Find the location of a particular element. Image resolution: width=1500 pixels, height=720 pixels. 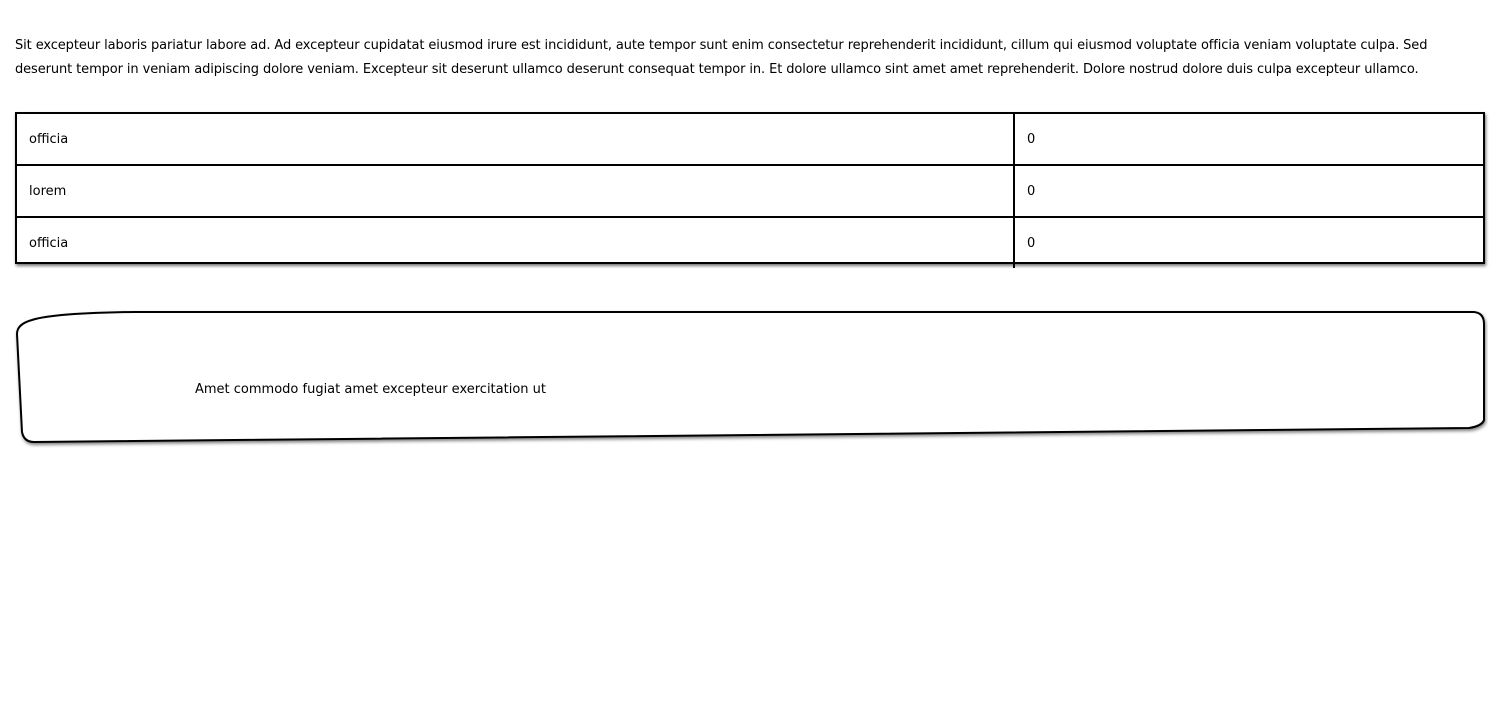

table-row: lorem 0 is located at coordinates (750, 191).